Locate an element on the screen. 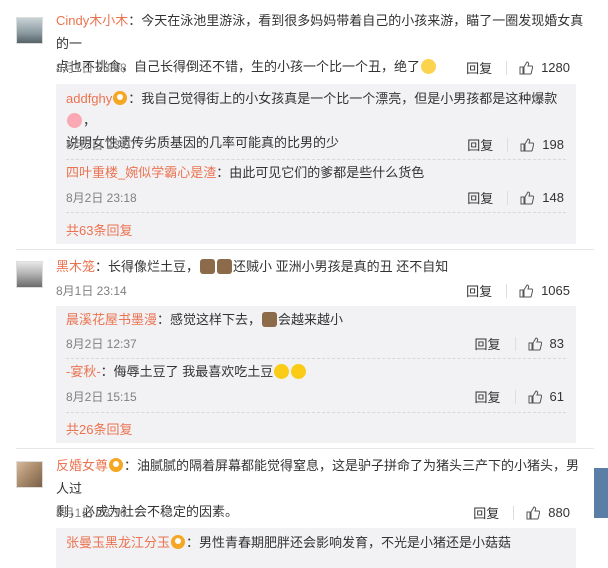  reply-time: 8月2日 23:07 is located at coordinates (101, 145).